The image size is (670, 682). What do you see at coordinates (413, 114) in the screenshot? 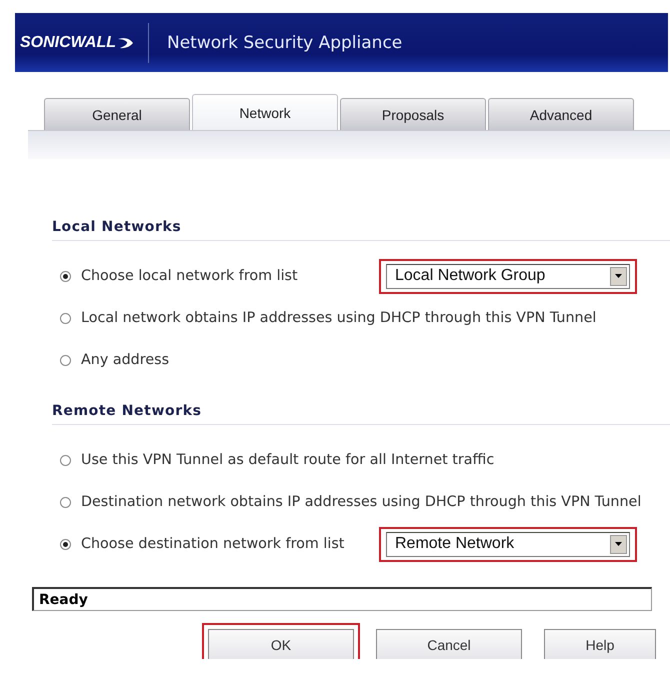
I see `tab: Proposals` at bounding box center [413, 114].